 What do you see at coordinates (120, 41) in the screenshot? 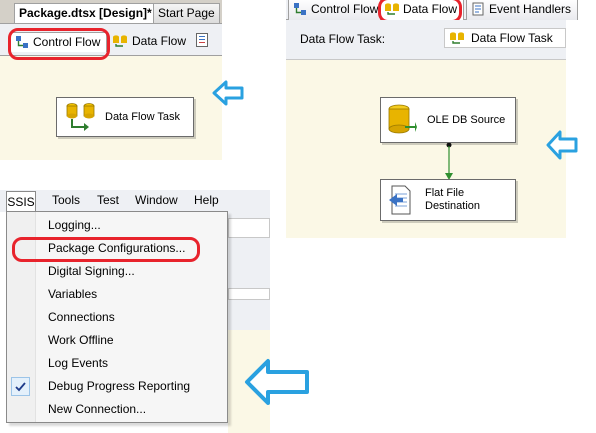
I see `data-flow-tab-icon` at bounding box center [120, 41].